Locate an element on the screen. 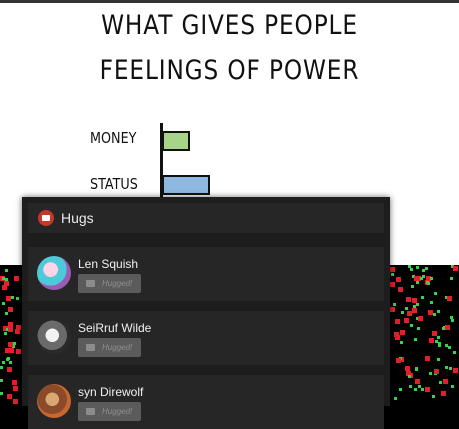 The width and height of the screenshot is (459, 429). hugs-panel-header: Hugs is located at coordinates (206, 218).